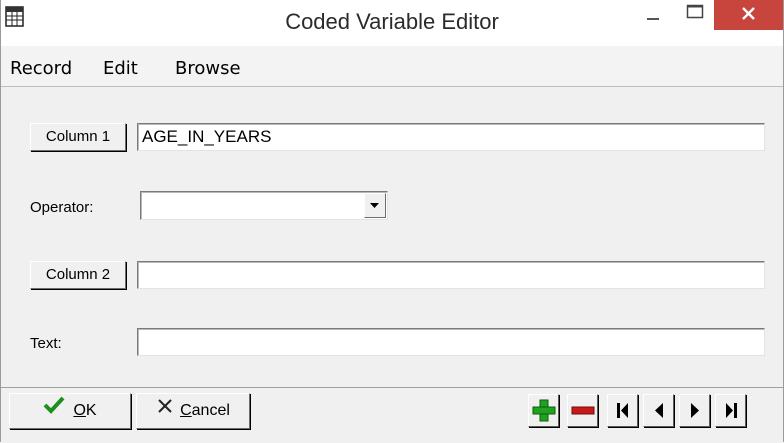  What do you see at coordinates (46, 343) in the screenshot?
I see `text-label: Text:` at bounding box center [46, 343].